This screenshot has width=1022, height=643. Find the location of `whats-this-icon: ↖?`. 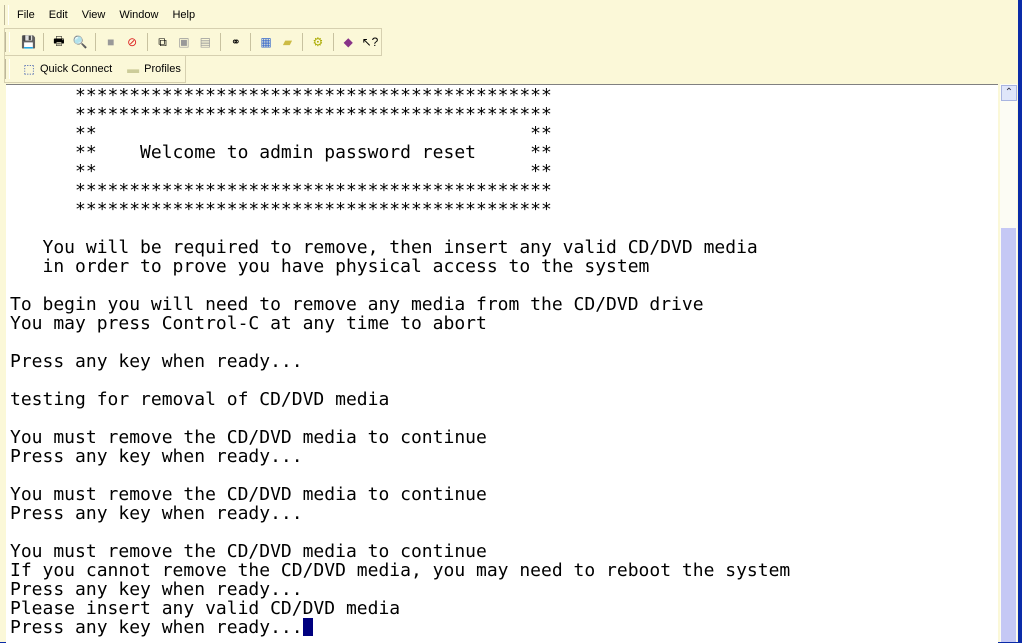

whats-this-icon: ↖? is located at coordinates (370, 42).